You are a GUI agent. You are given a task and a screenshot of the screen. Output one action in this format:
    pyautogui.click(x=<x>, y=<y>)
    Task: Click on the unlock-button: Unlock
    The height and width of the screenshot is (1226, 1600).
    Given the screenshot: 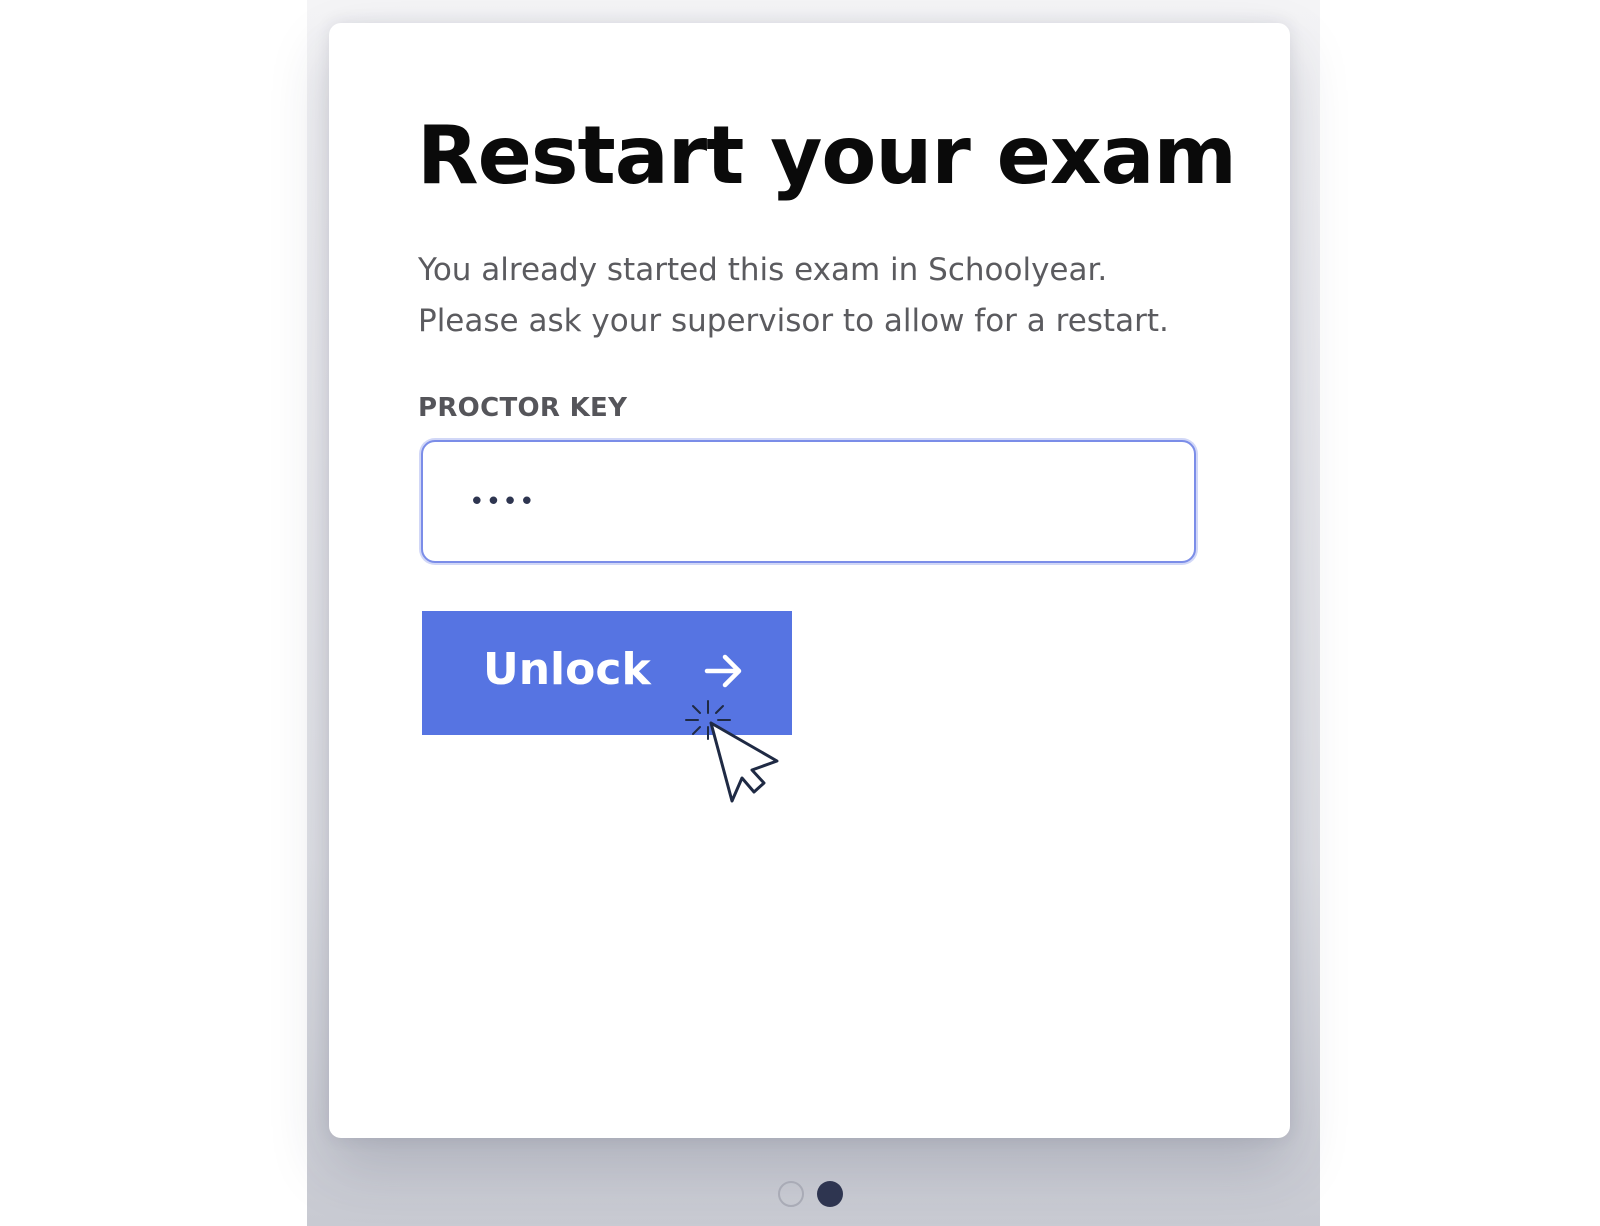 What is the action you would take?
    pyautogui.click(x=607, y=673)
    